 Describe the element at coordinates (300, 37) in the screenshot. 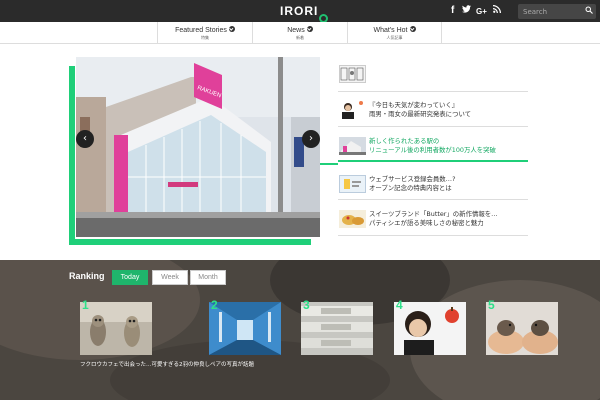

I see `nav-news-sub: 新着` at that location.